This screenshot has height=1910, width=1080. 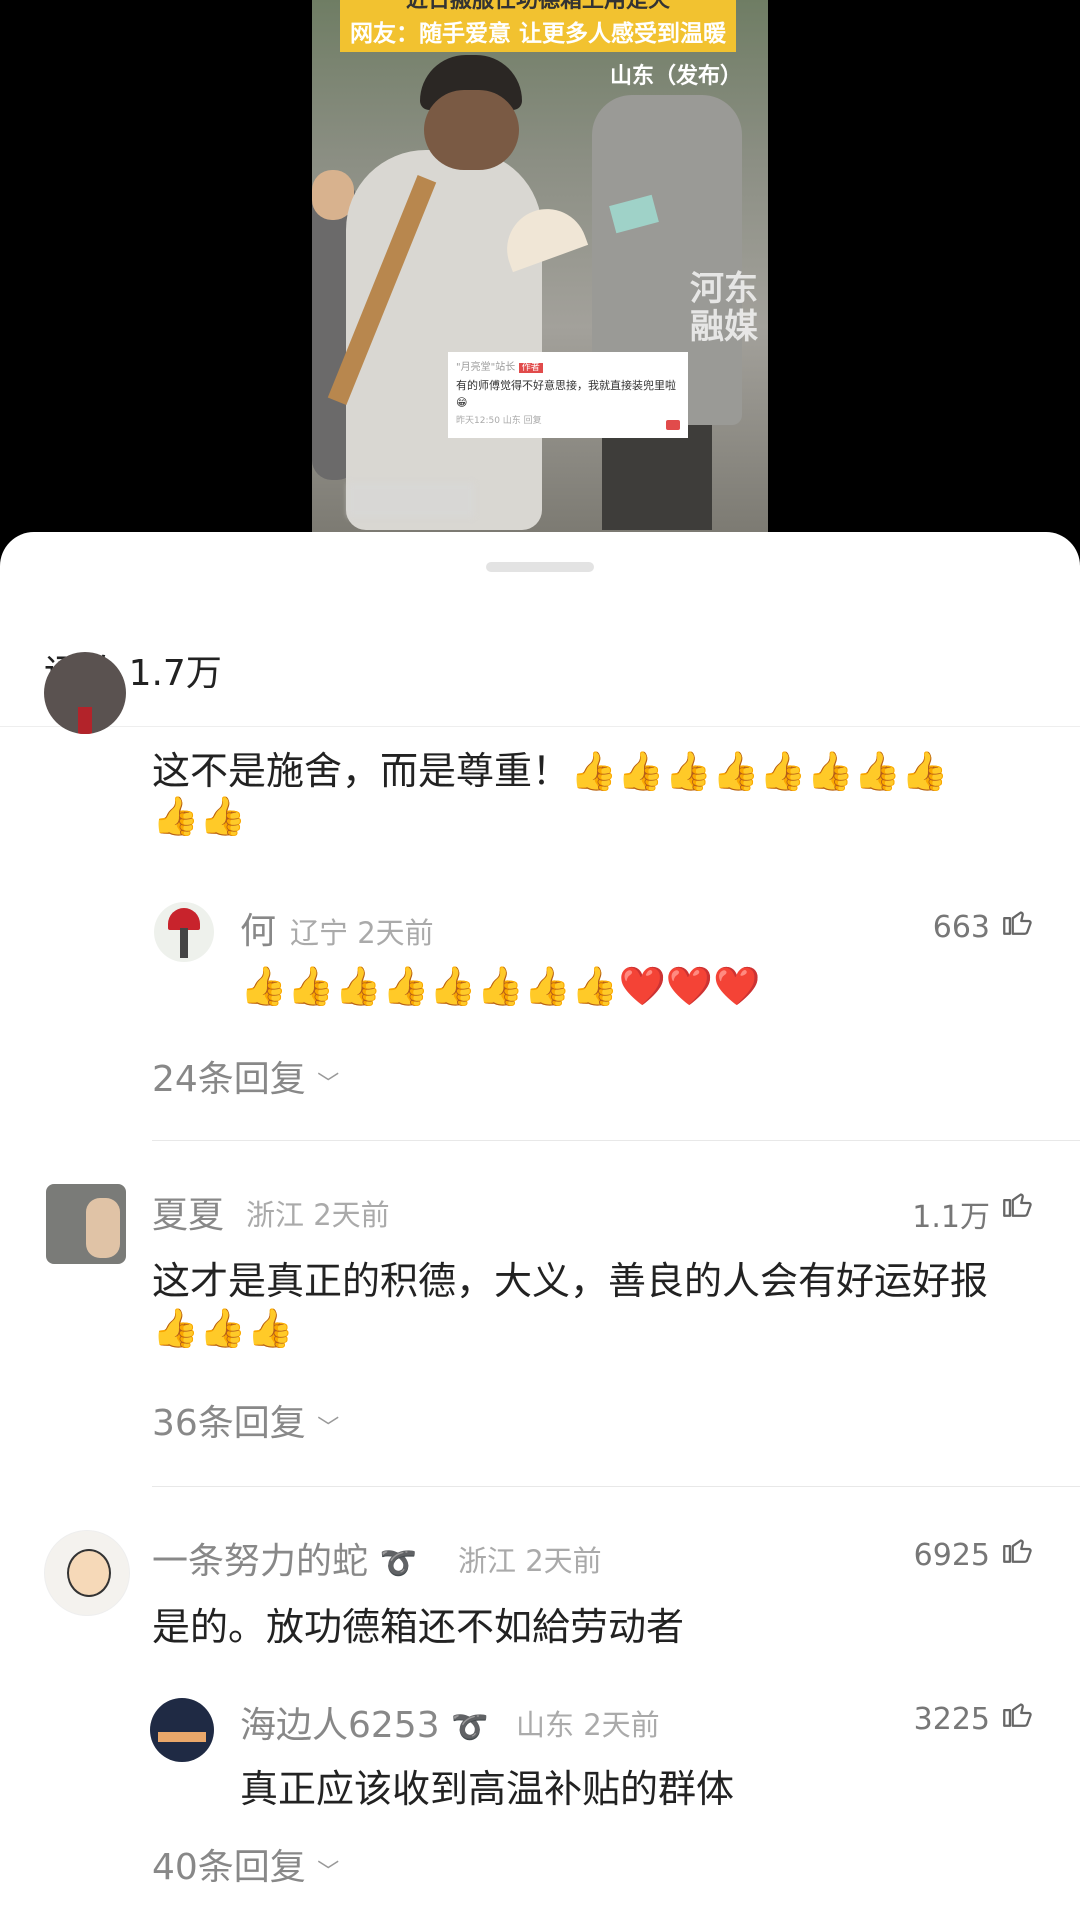 What do you see at coordinates (961, 927) in the screenshot?
I see `like-count: 663` at bounding box center [961, 927].